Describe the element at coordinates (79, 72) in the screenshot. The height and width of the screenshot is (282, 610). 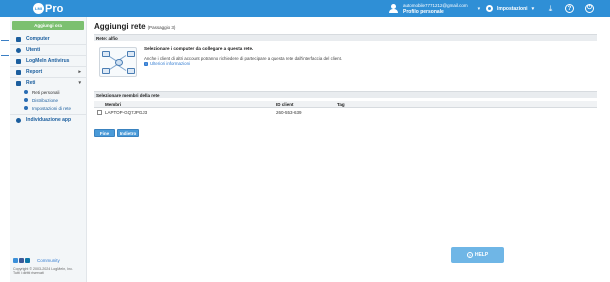
I see `chevron-right-icon: ▸` at that location.